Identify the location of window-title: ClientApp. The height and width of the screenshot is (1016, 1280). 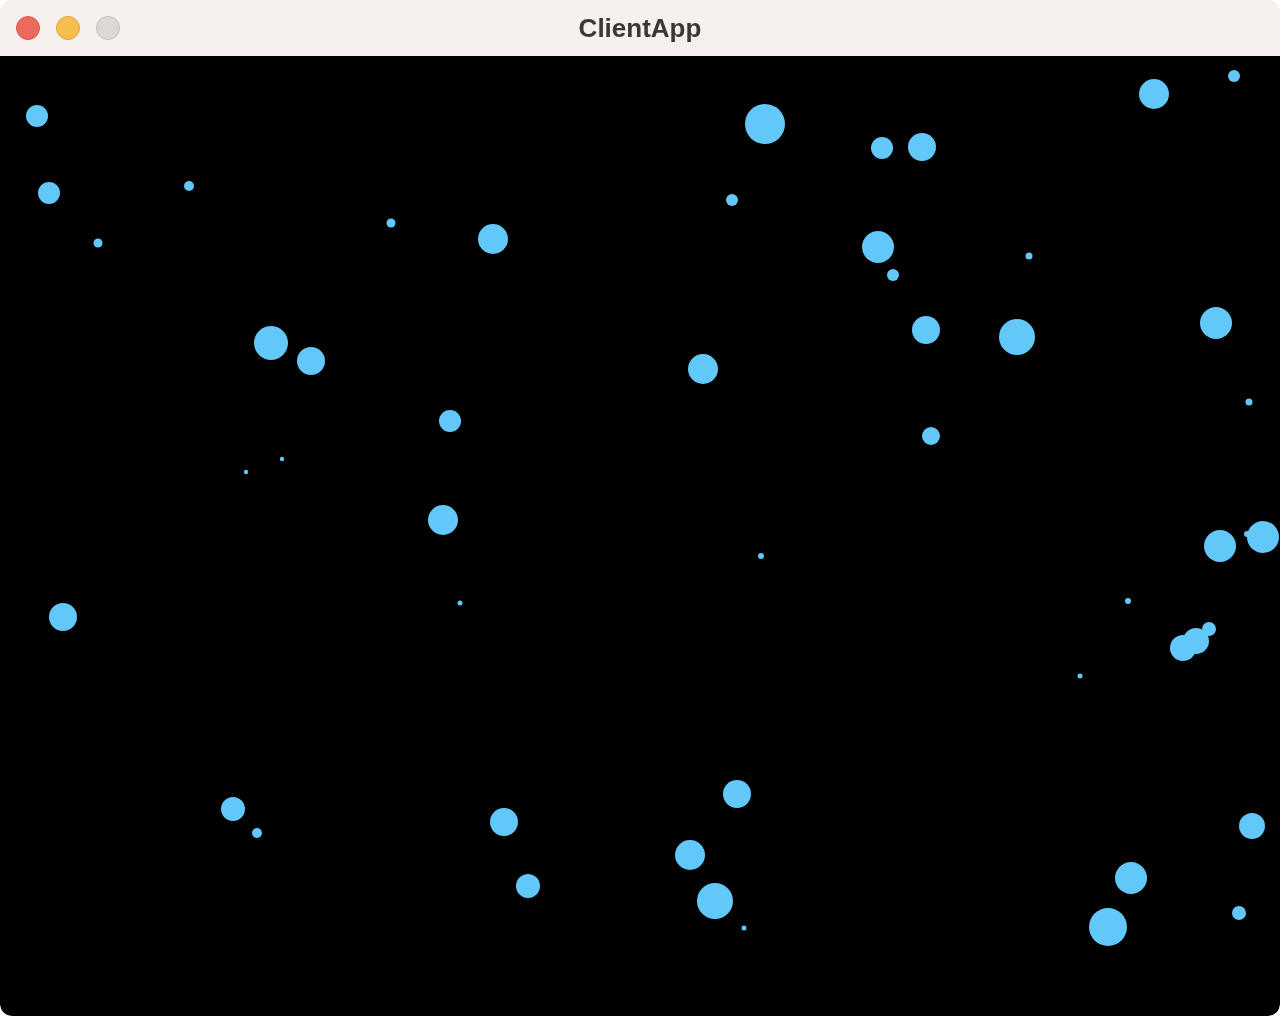
(640, 28).